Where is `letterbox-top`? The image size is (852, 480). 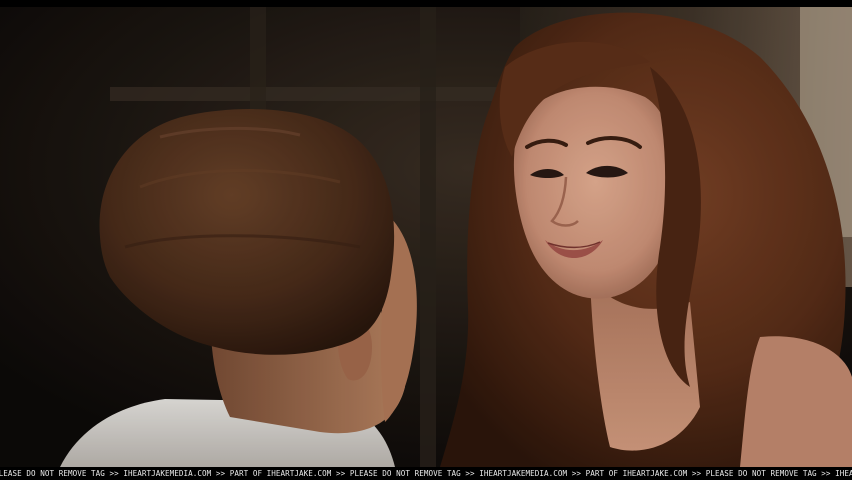 letterbox-top is located at coordinates (426, 3).